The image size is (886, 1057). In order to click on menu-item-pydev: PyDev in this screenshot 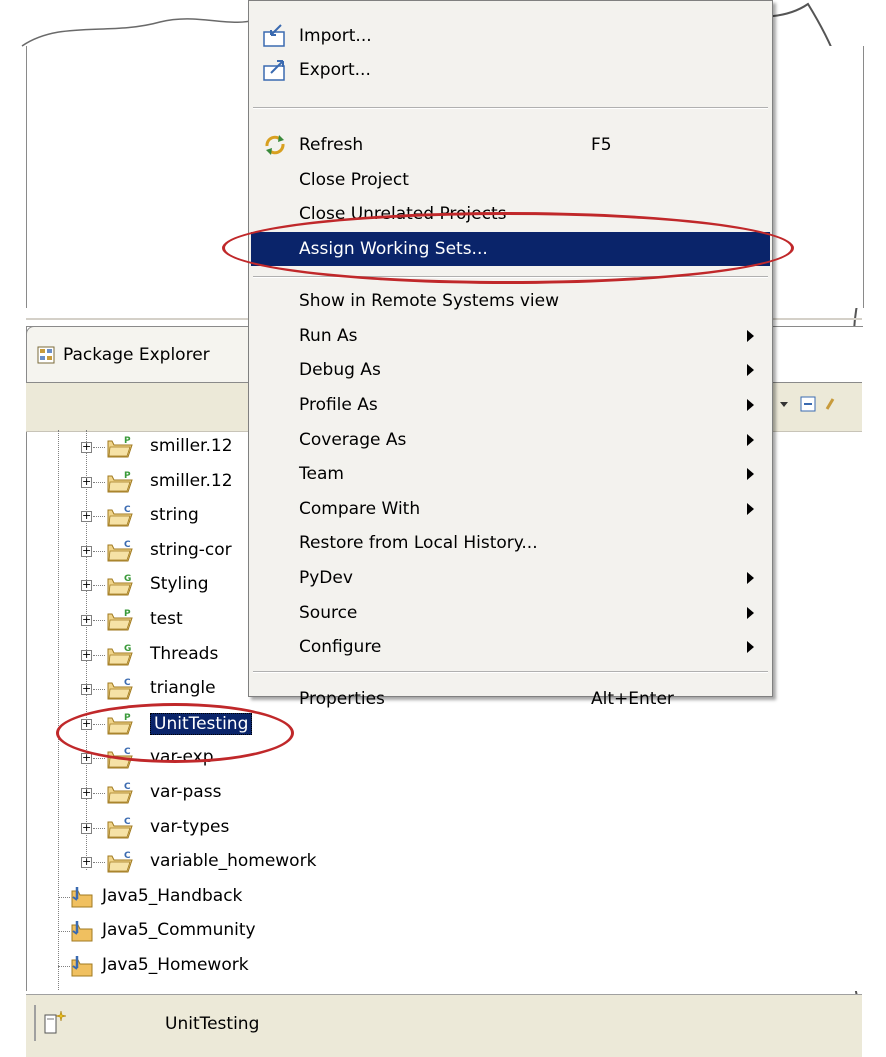, I will do `click(510, 578)`.